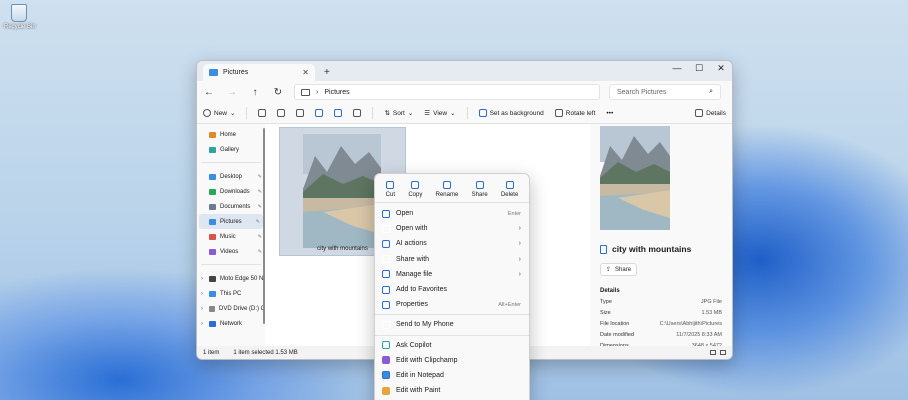 Image resolution: width=908 pixels, height=400 pixels. I want to click on menu-item-edit-paint: Edit with Paint, so click(452, 390).